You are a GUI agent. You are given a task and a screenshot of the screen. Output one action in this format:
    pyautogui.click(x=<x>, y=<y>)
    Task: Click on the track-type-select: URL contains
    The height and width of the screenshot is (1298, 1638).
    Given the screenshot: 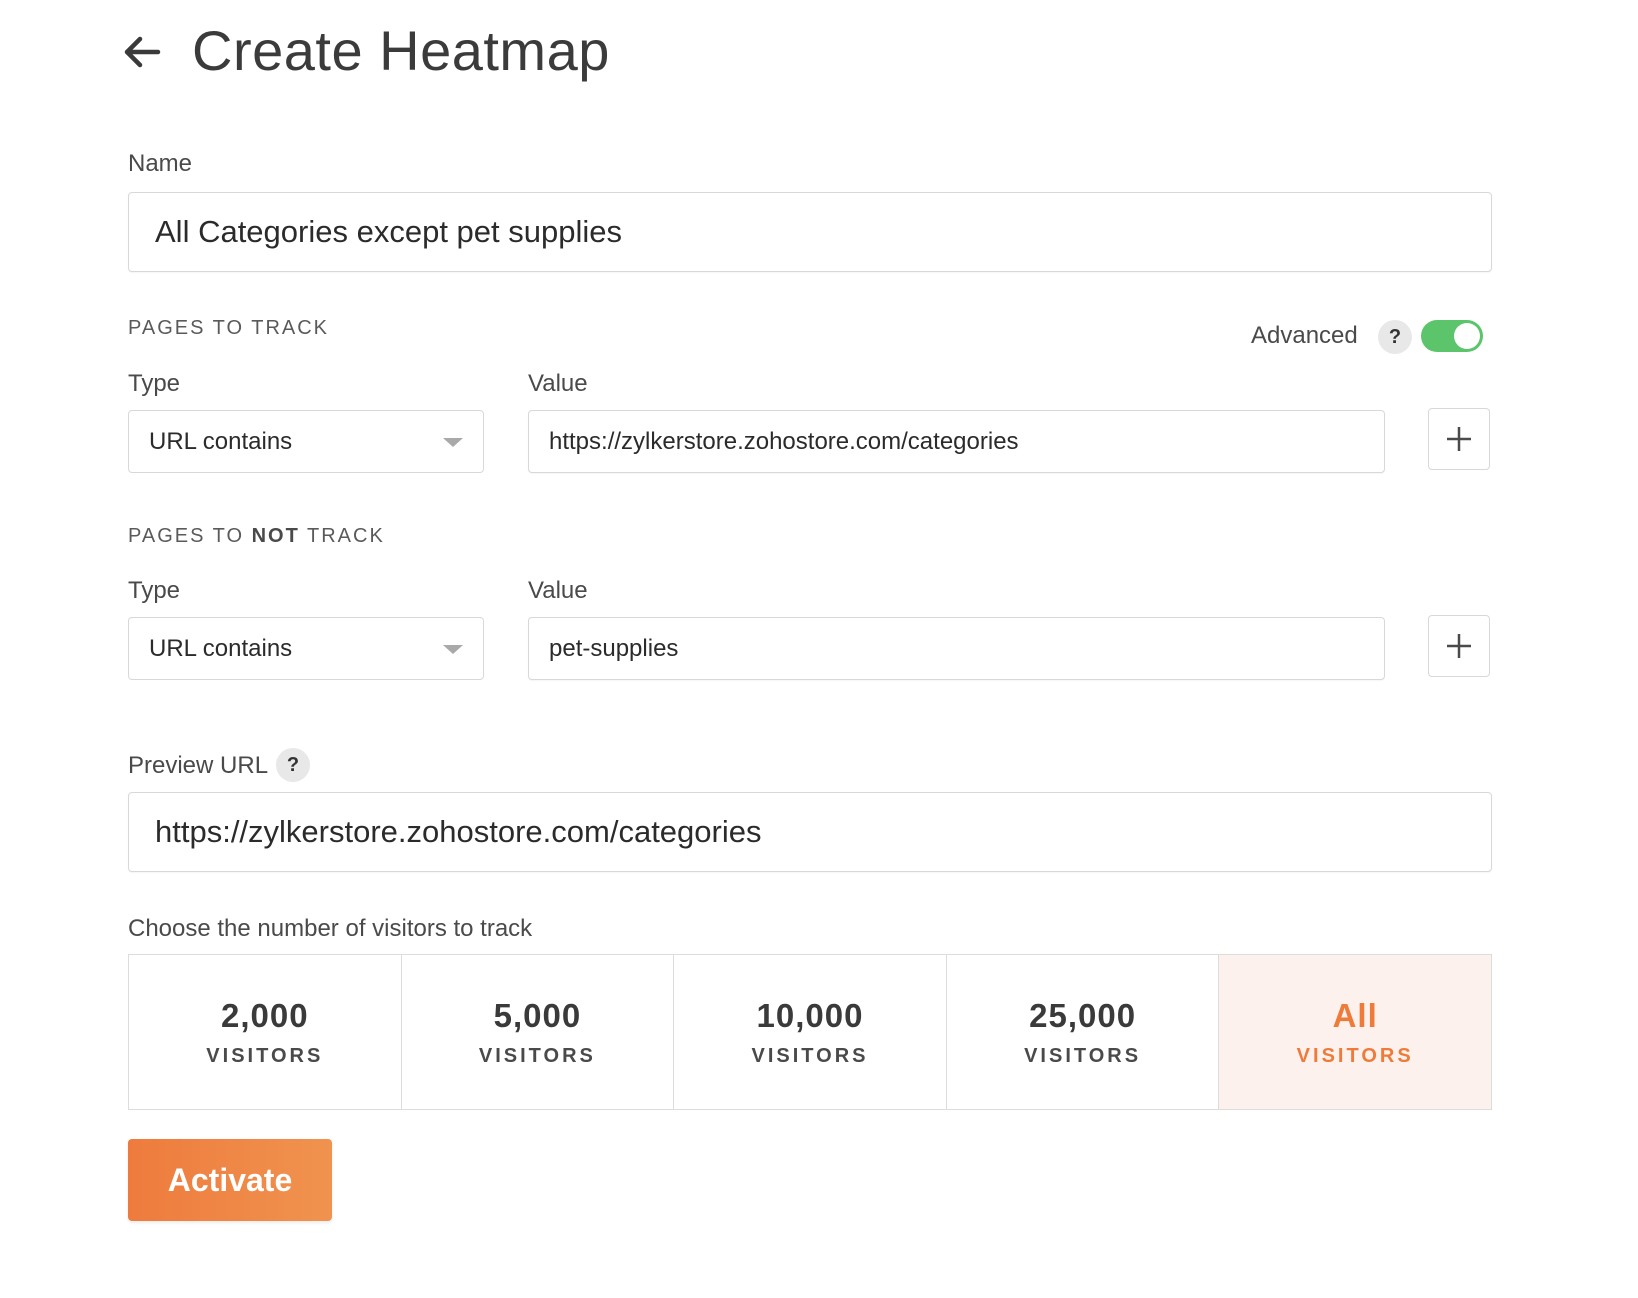 What is the action you would take?
    pyautogui.click(x=306, y=441)
    